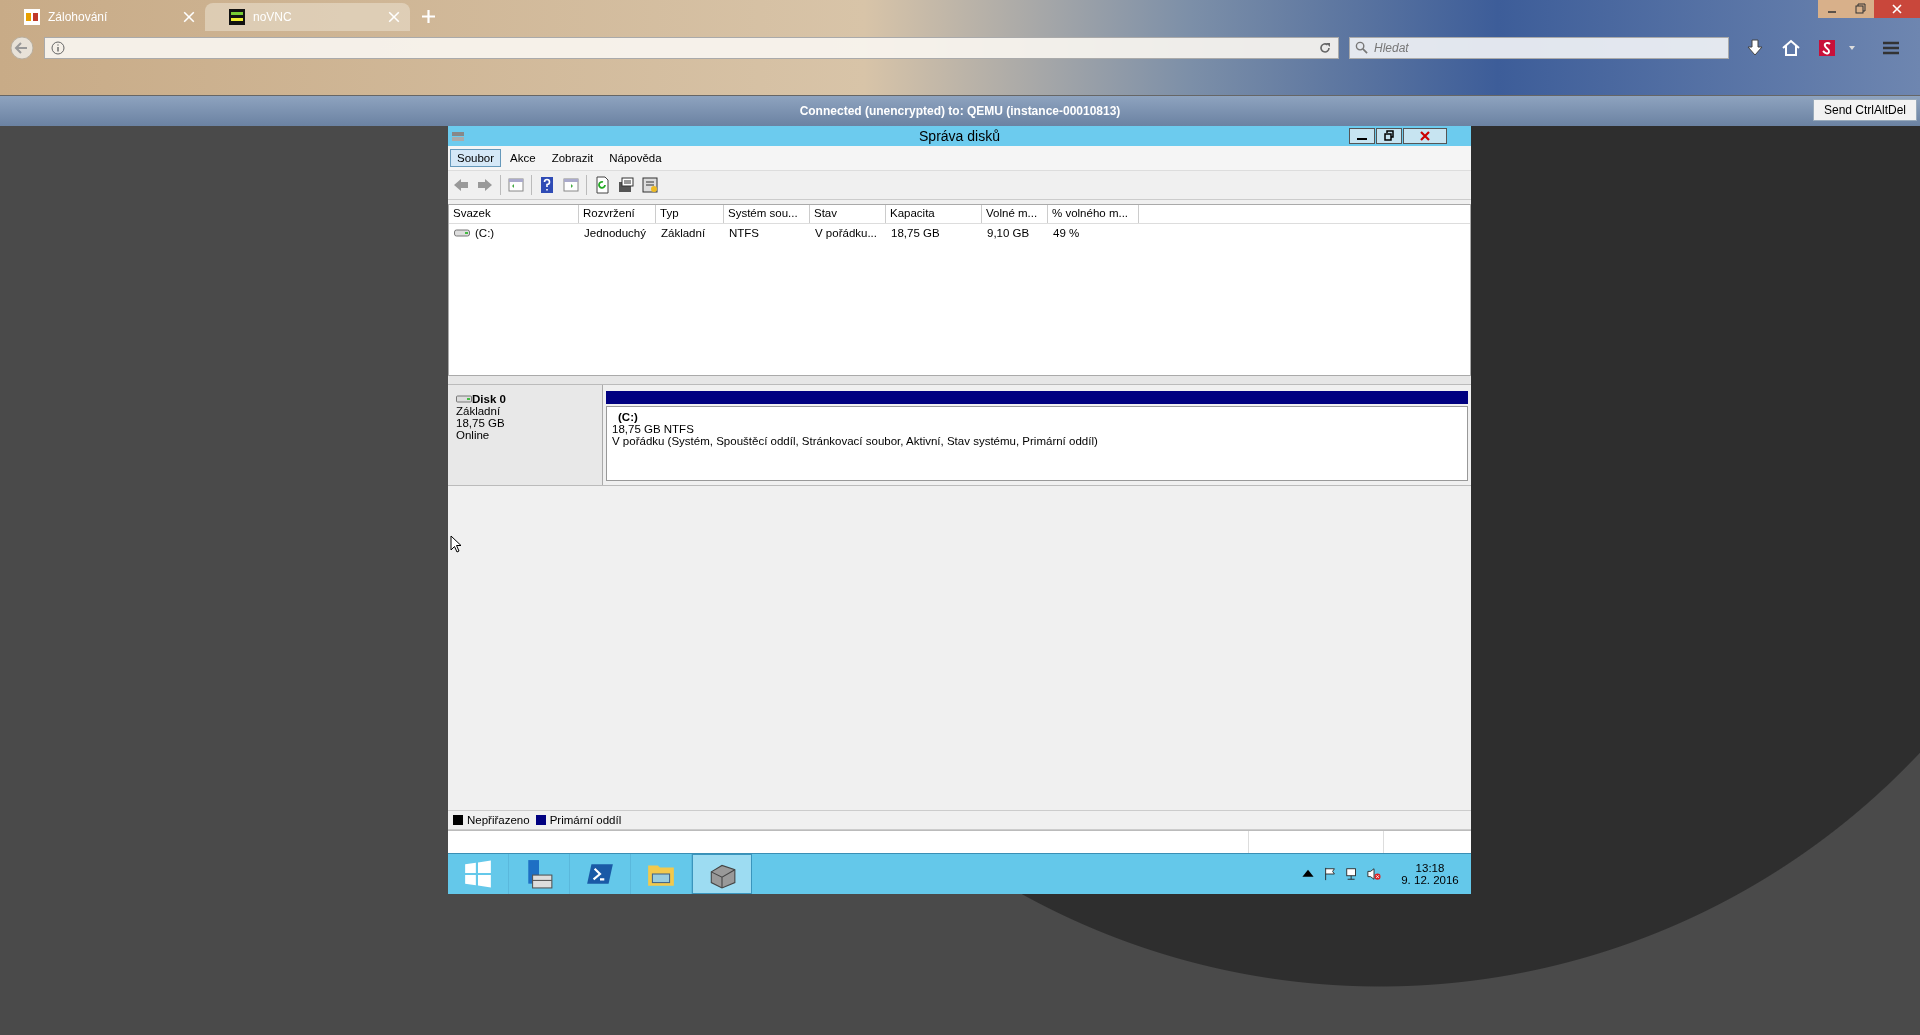  I want to click on table-cell: (C:), so click(485, 232).